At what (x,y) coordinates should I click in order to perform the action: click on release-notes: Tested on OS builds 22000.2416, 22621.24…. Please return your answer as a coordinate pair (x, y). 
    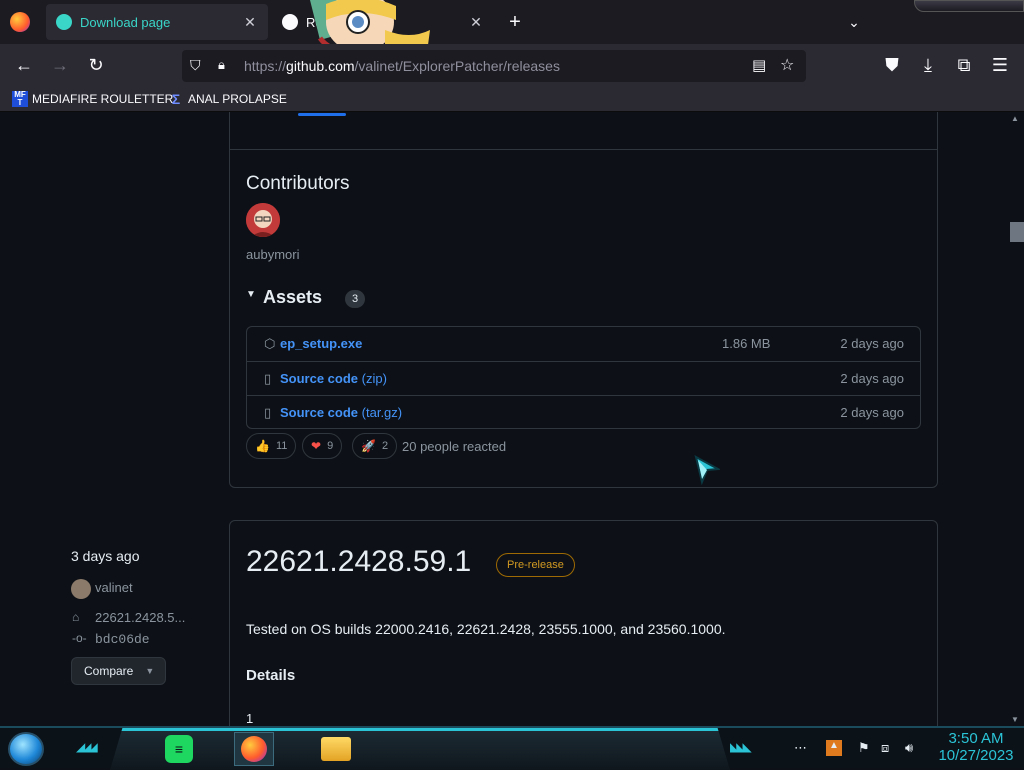
    Looking at the image, I should click on (486, 629).